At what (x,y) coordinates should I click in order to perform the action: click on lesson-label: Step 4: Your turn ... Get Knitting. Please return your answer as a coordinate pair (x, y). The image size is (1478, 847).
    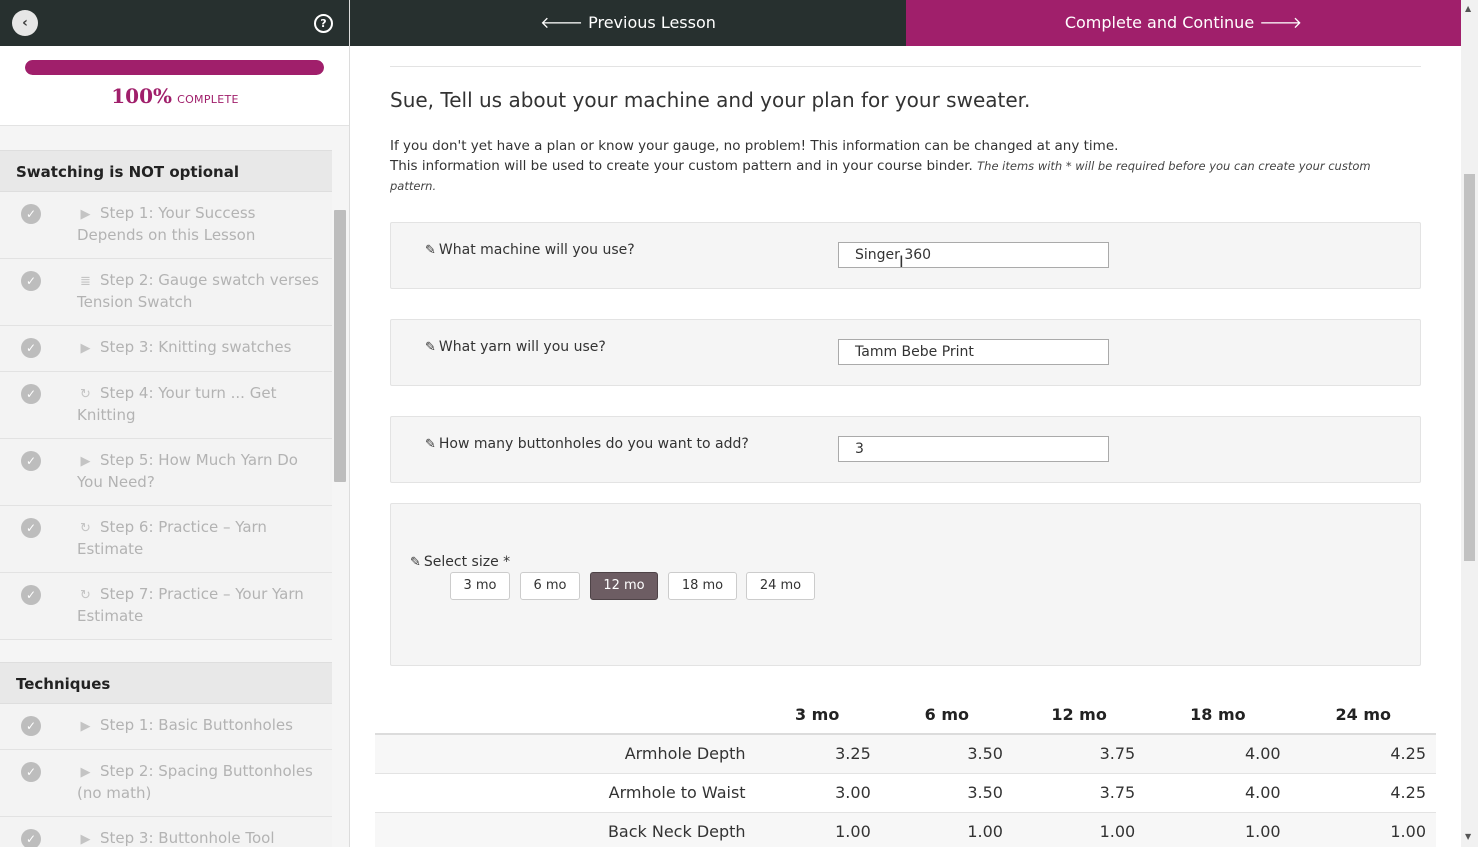
    Looking at the image, I should click on (177, 404).